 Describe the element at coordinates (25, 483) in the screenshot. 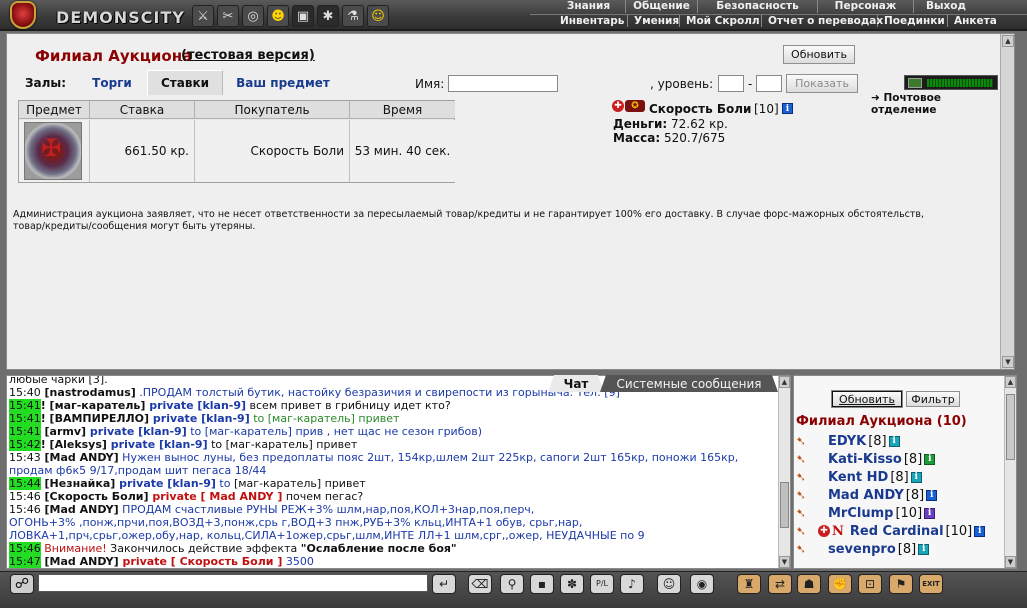

I see `chat-timestamp: 15:44` at that location.